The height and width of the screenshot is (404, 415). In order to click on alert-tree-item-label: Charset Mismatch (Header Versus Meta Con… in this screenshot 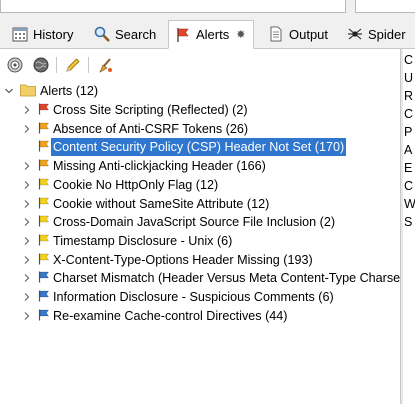, I will do `click(226, 278)`.